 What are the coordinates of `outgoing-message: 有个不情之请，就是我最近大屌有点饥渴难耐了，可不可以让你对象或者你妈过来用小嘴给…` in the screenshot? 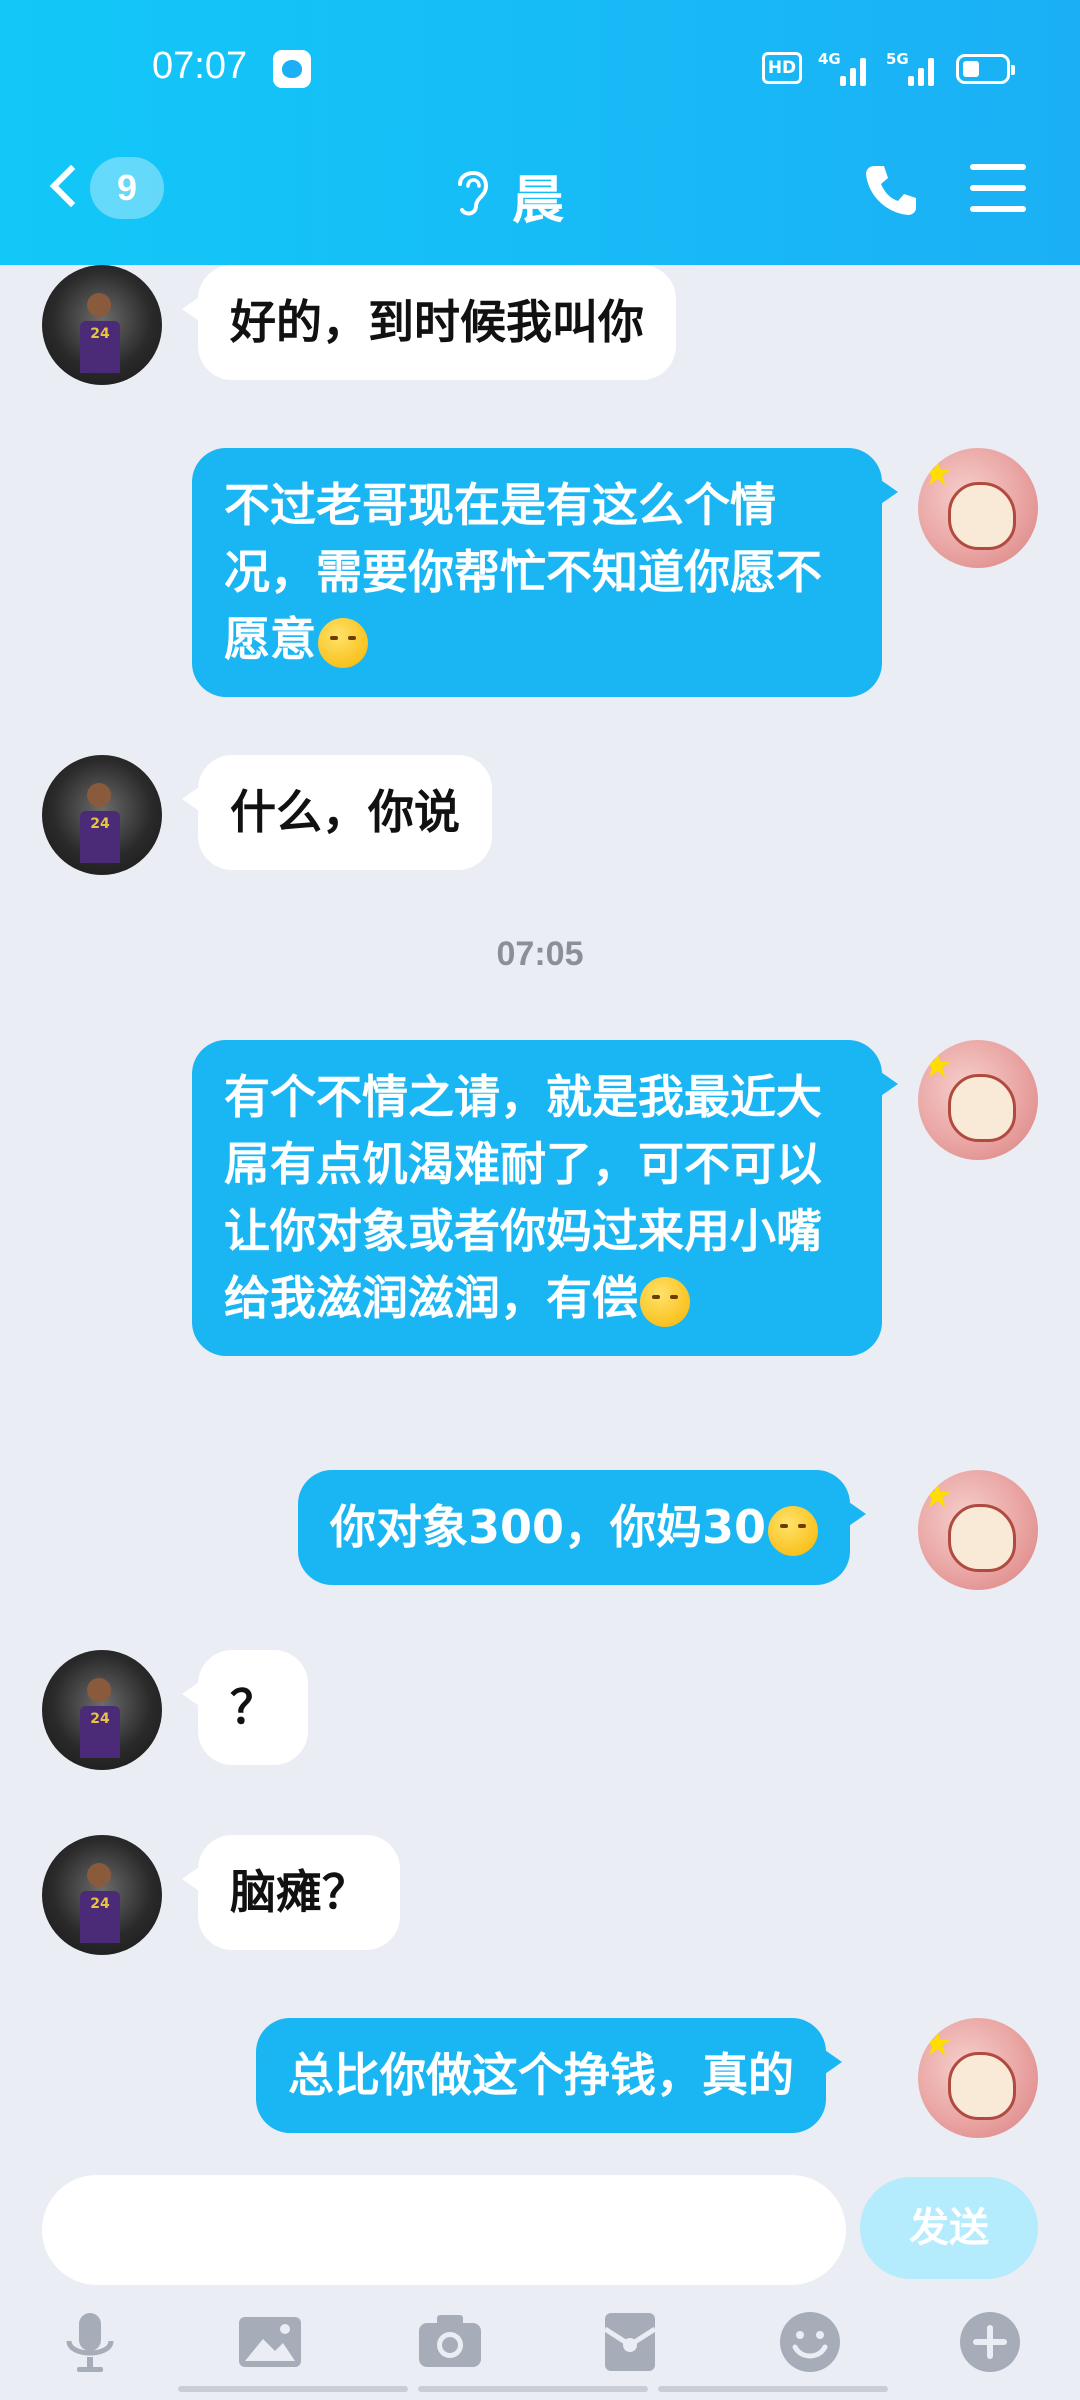 It's located at (545, 1198).